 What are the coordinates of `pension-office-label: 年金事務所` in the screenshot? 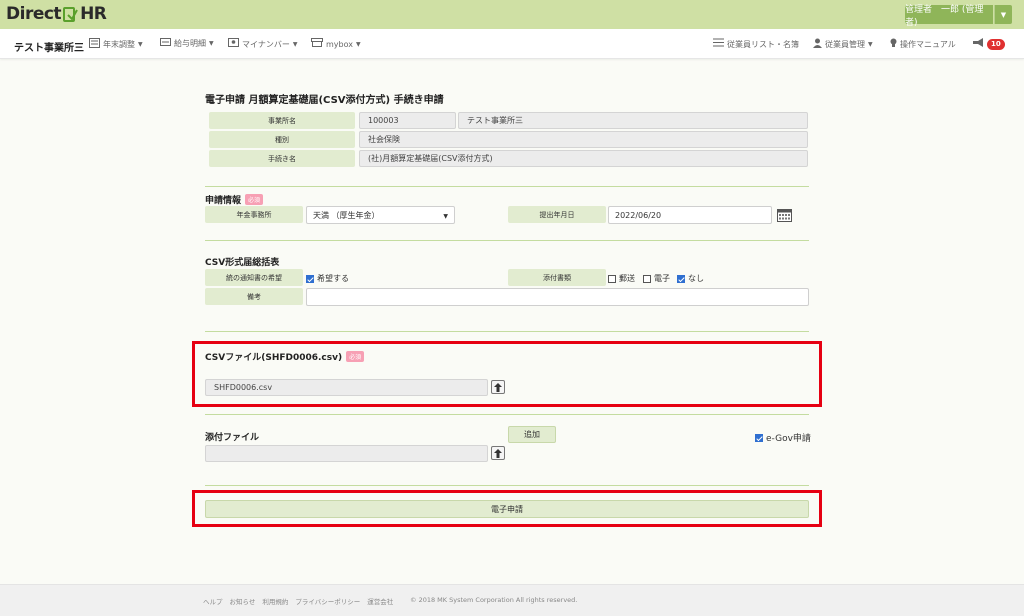 It's located at (254, 214).